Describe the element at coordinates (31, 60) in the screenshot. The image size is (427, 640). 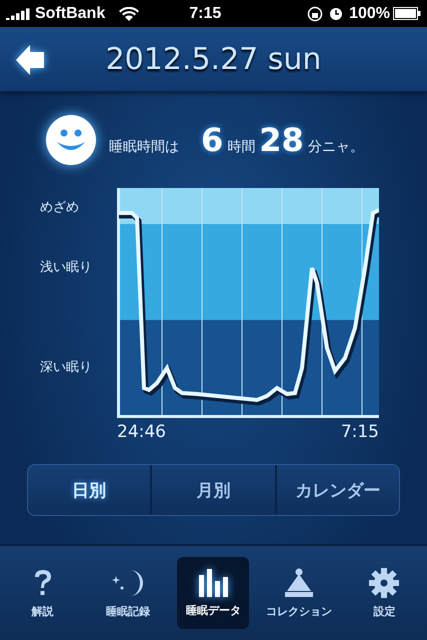
I see `back-arrow-icon` at that location.